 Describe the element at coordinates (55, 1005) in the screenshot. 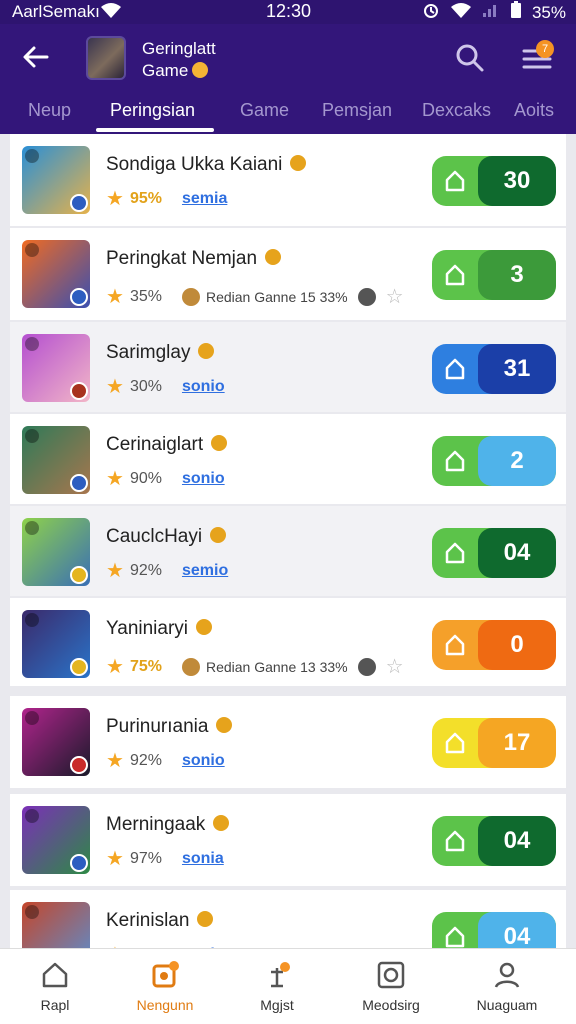

I see `nav-label: Rapl` at that location.